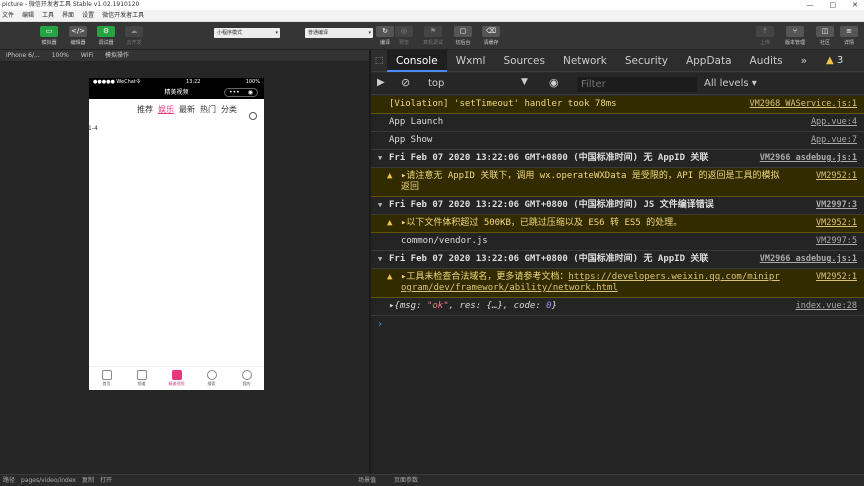  I want to click on tab-sources: Sources, so click(524, 61).